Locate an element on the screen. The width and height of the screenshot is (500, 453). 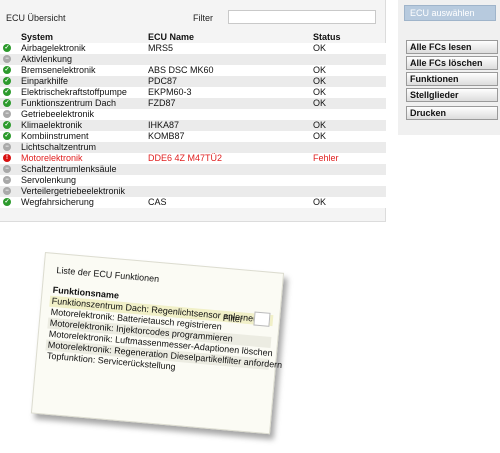
ecu-name-cell: IHKA87 is located at coordinates (230, 125).